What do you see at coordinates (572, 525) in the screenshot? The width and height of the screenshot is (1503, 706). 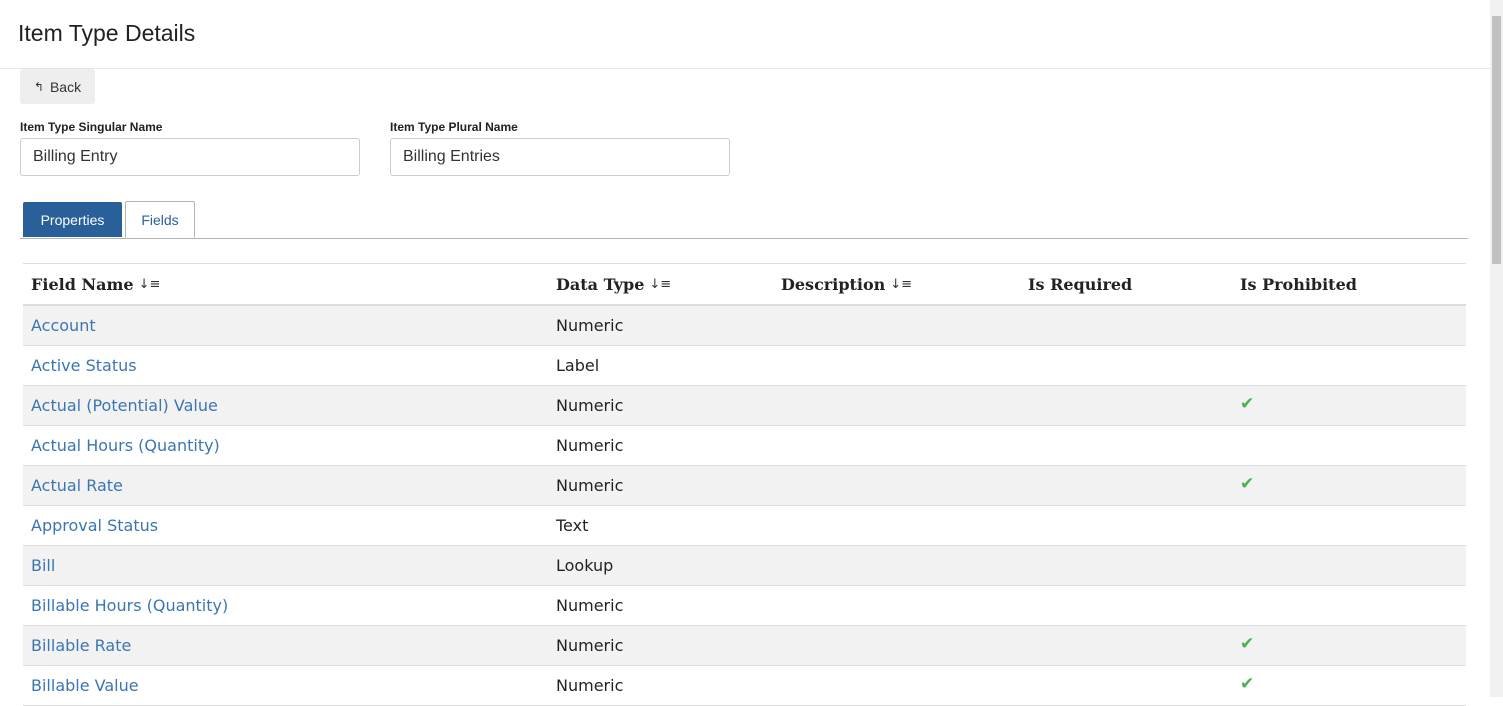 I see `data-type-cell: Text` at bounding box center [572, 525].